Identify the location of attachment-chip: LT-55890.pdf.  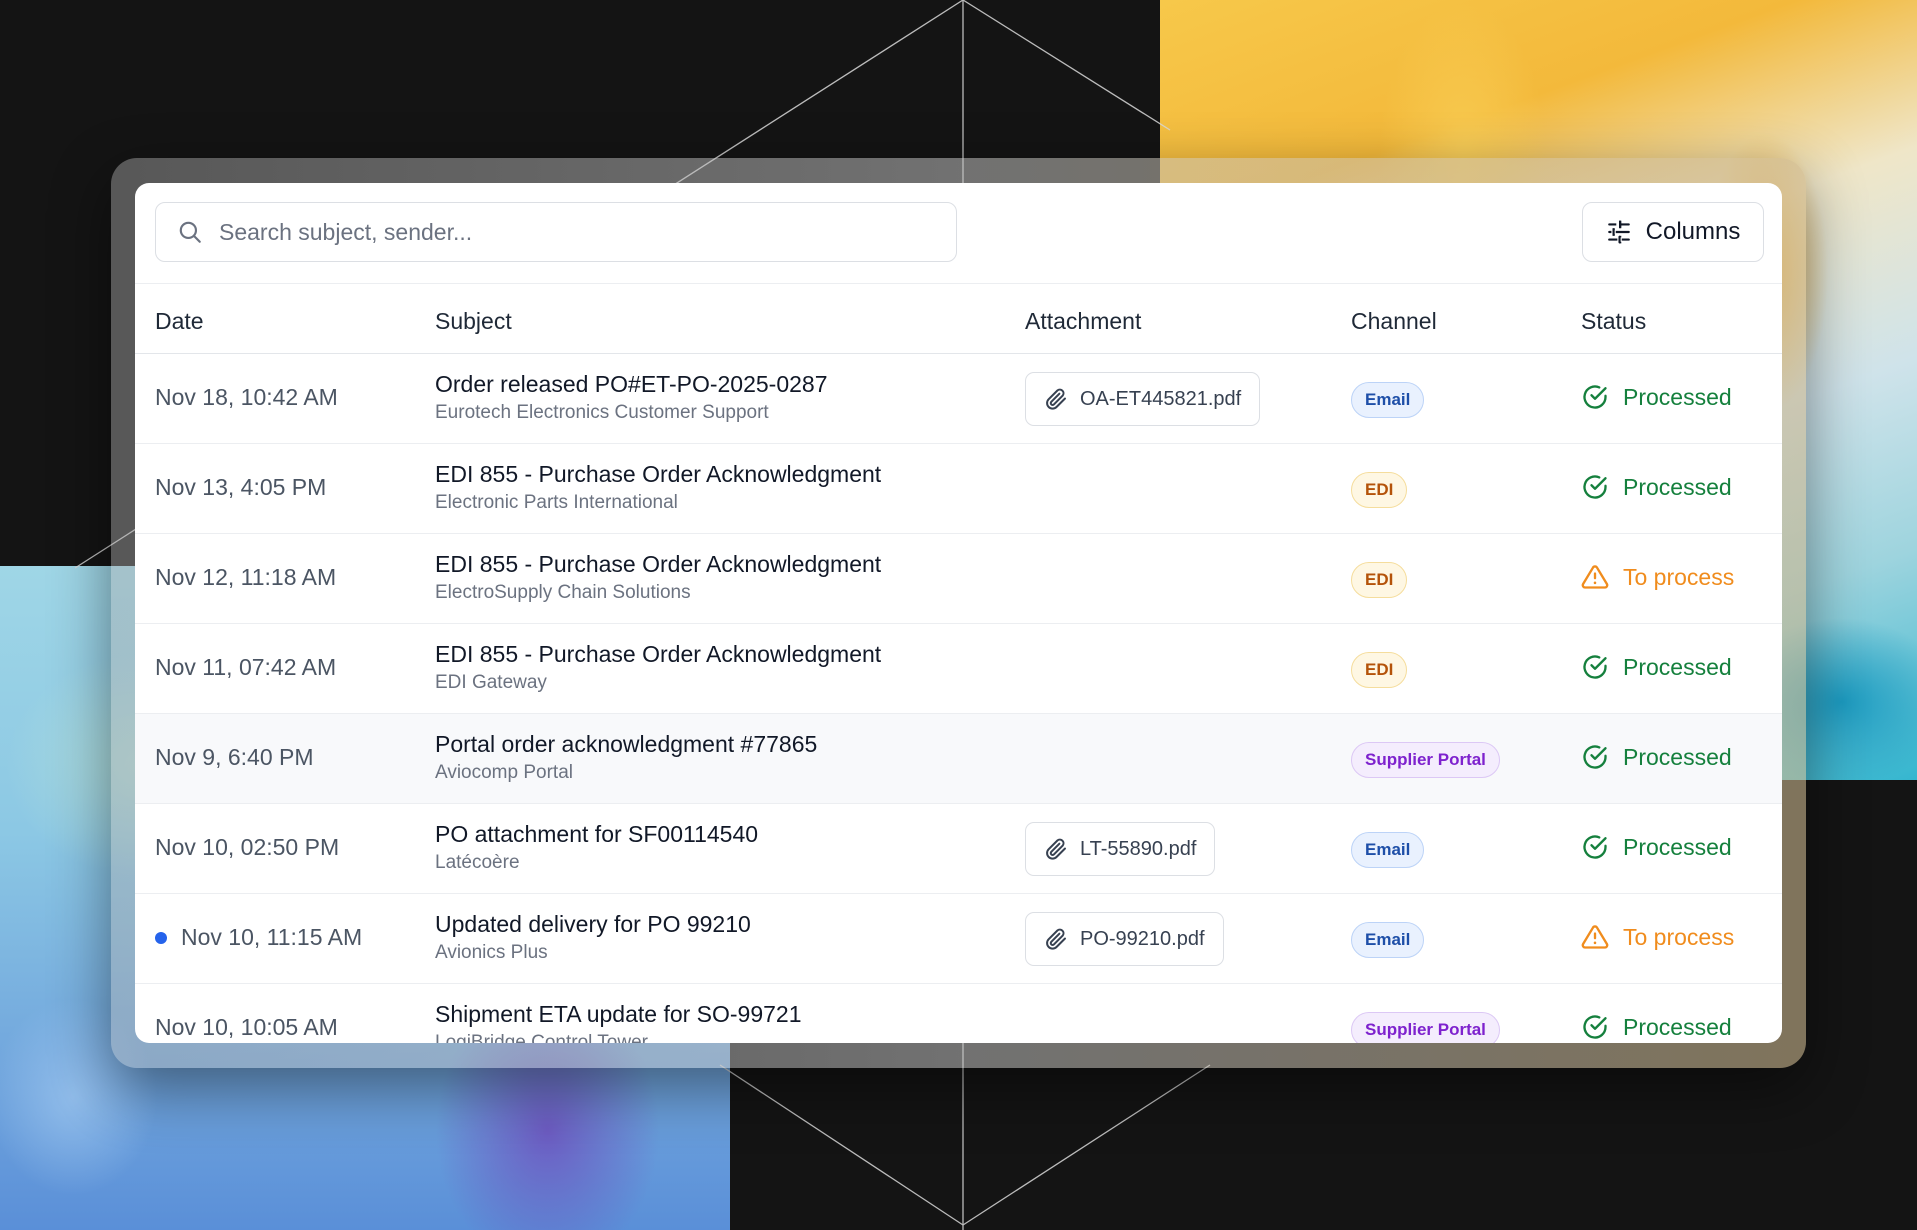
(1120, 849).